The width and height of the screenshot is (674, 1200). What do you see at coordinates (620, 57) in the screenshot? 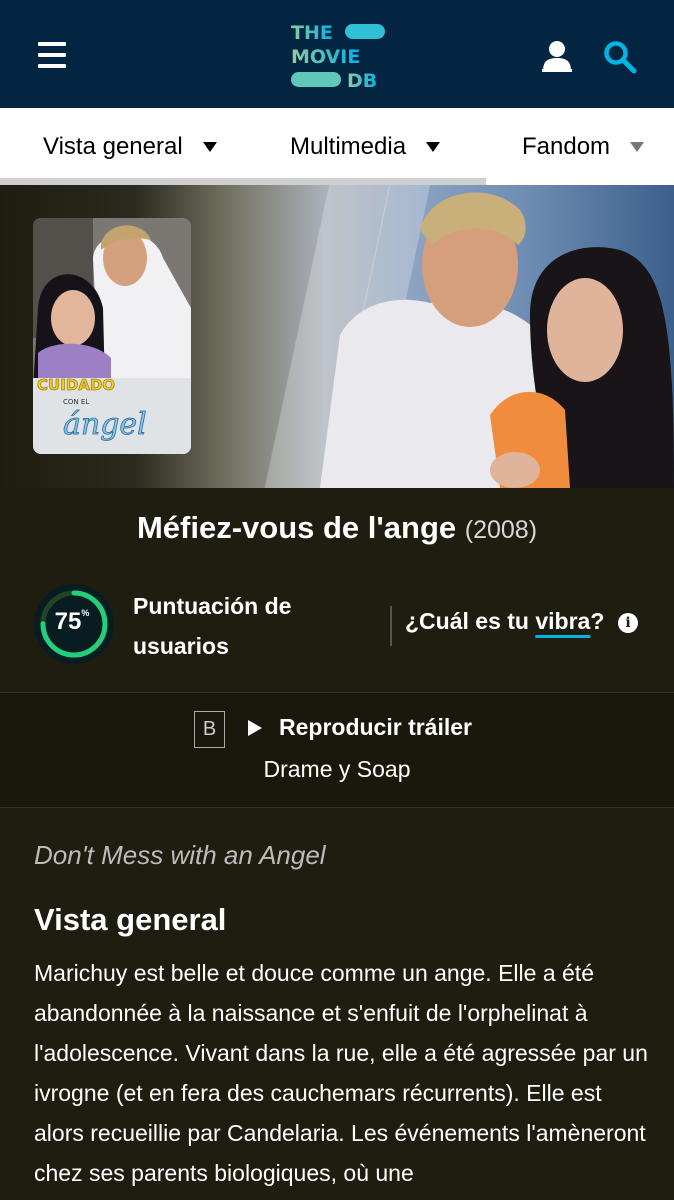
I see `search-icon` at bounding box center [620, 57].